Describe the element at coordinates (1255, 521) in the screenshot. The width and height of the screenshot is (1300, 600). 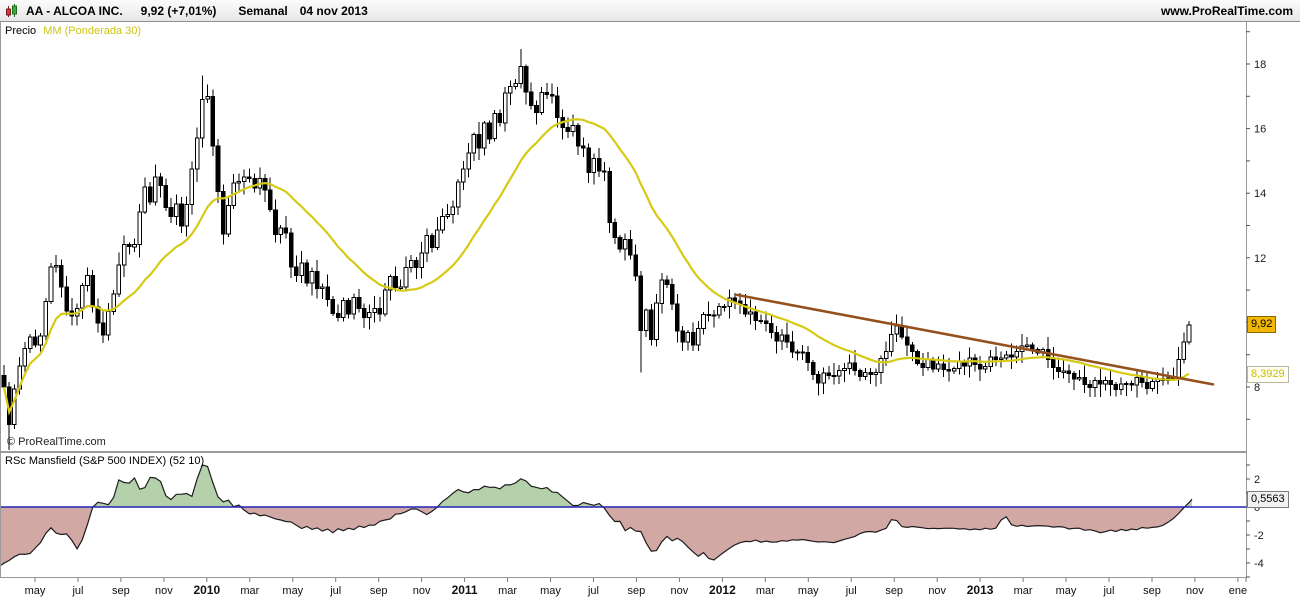
I see `indicator-axis: 20-2-4` at that location.